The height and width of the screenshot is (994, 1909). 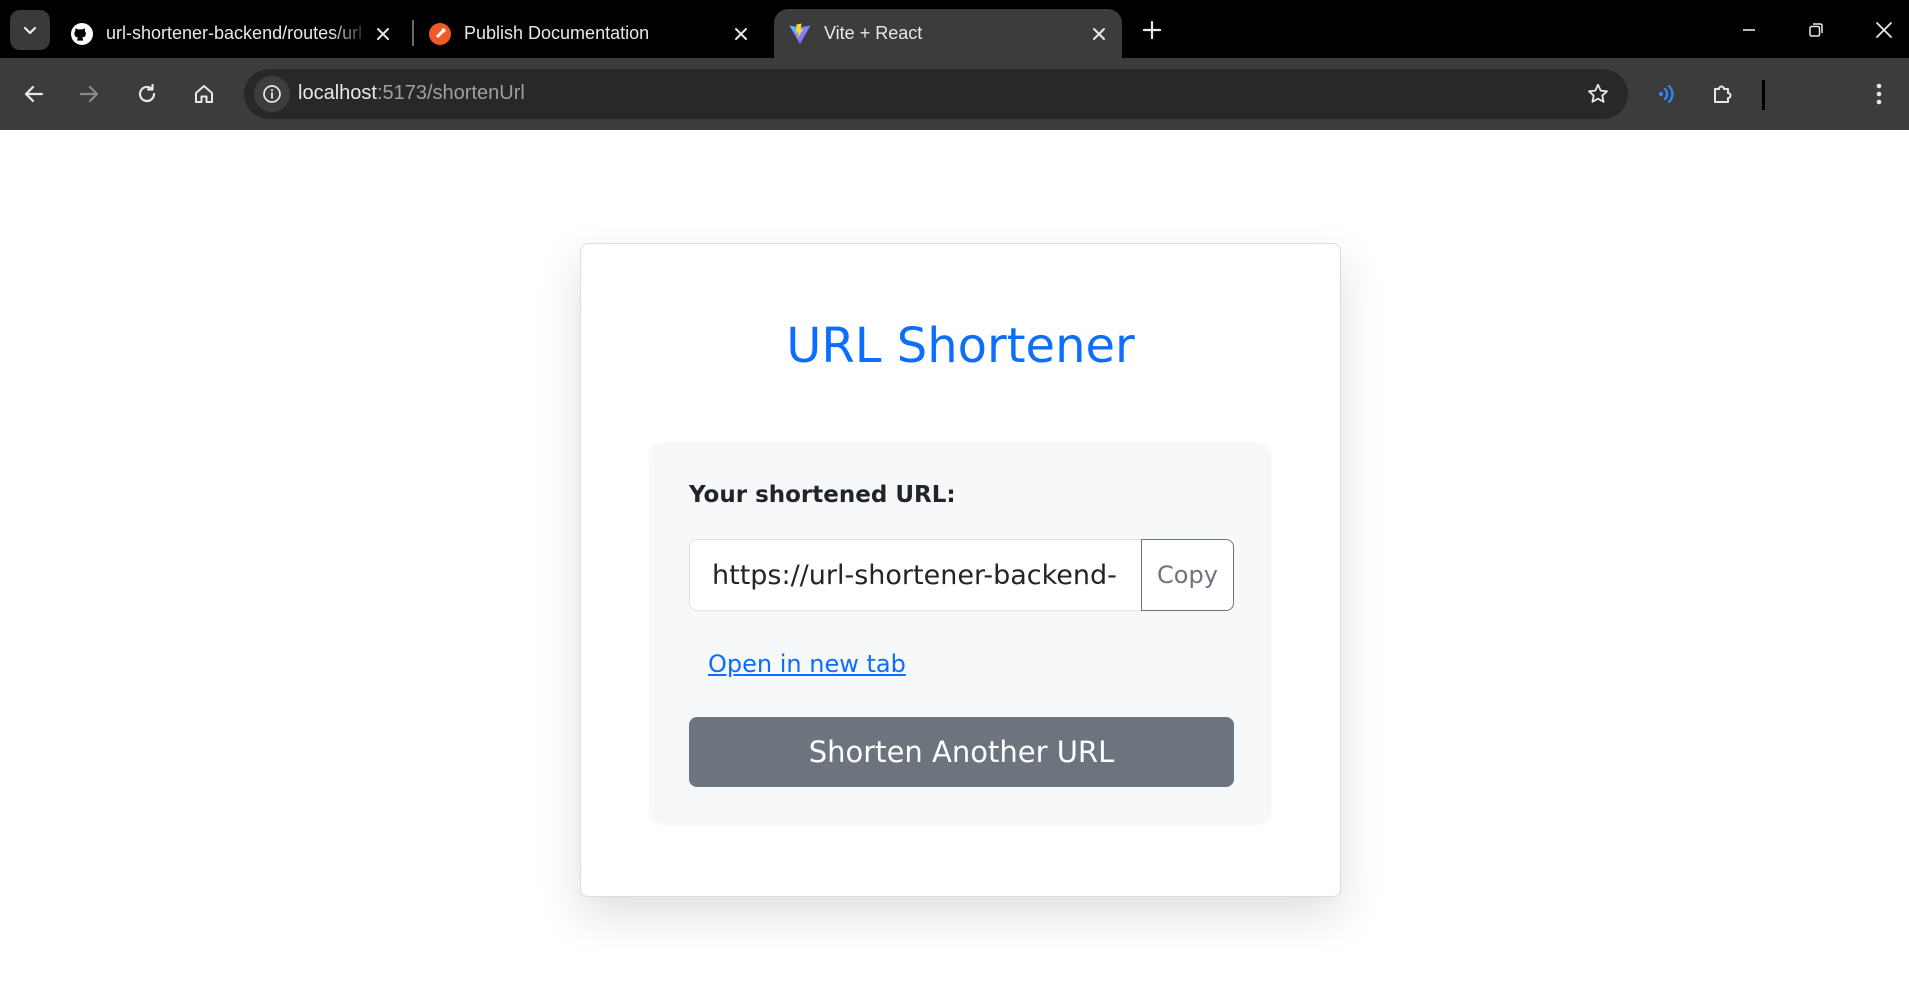 I want to click on extensions-button, so click(x=1723, y=94).